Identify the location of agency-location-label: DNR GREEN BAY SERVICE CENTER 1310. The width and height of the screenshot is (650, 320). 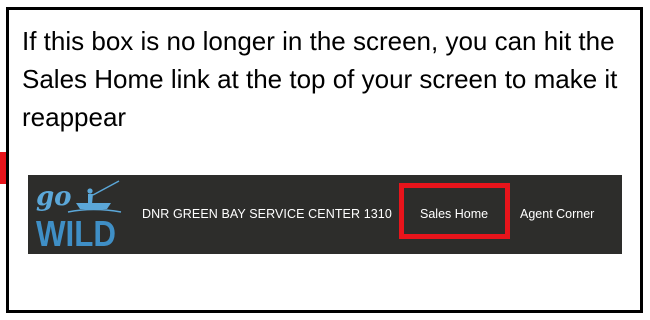
(267, 214).